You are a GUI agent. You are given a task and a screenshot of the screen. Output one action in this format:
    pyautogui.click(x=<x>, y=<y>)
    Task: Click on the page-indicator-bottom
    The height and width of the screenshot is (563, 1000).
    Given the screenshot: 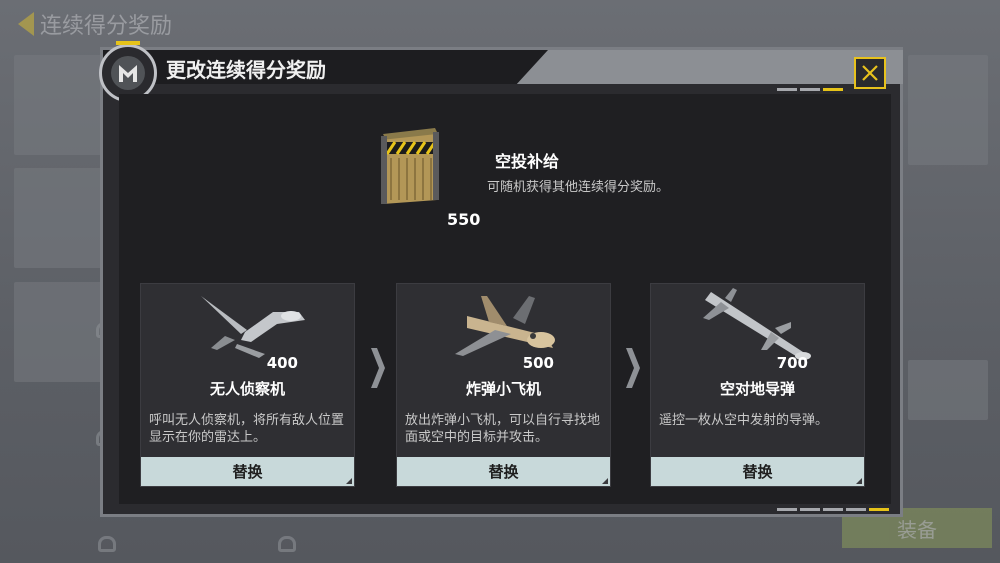 What is the action you would take?
    pyautogui.click(x=833, y=509)
    